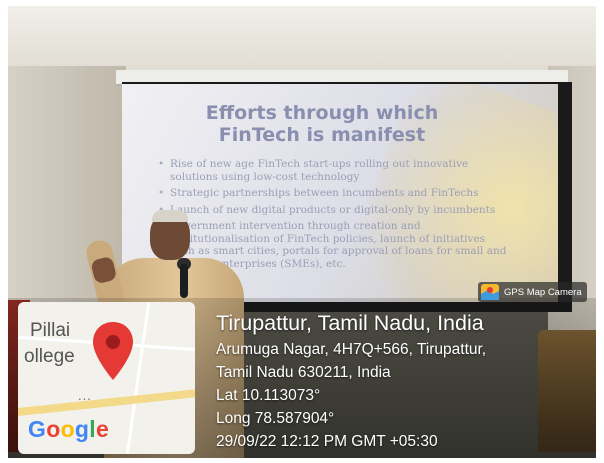  What do you see at coordinates (322, 113) in the screenshot?
I see `slide-title-line-1: Efforts through which` at bounding box center [322, 113].